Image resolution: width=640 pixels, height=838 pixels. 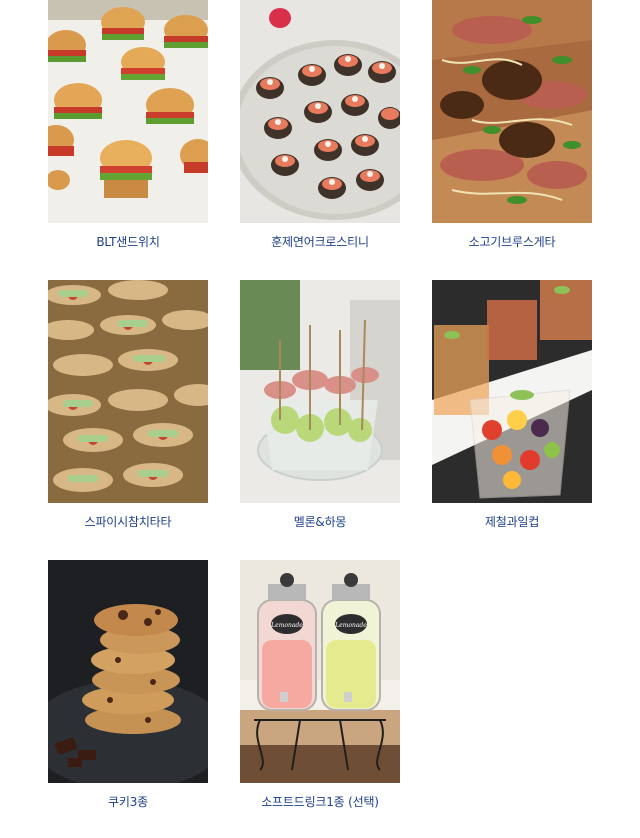 I want to click on soft-drink-dispensers-image: Lemonade Lemonade, so click(x=320, y=671).